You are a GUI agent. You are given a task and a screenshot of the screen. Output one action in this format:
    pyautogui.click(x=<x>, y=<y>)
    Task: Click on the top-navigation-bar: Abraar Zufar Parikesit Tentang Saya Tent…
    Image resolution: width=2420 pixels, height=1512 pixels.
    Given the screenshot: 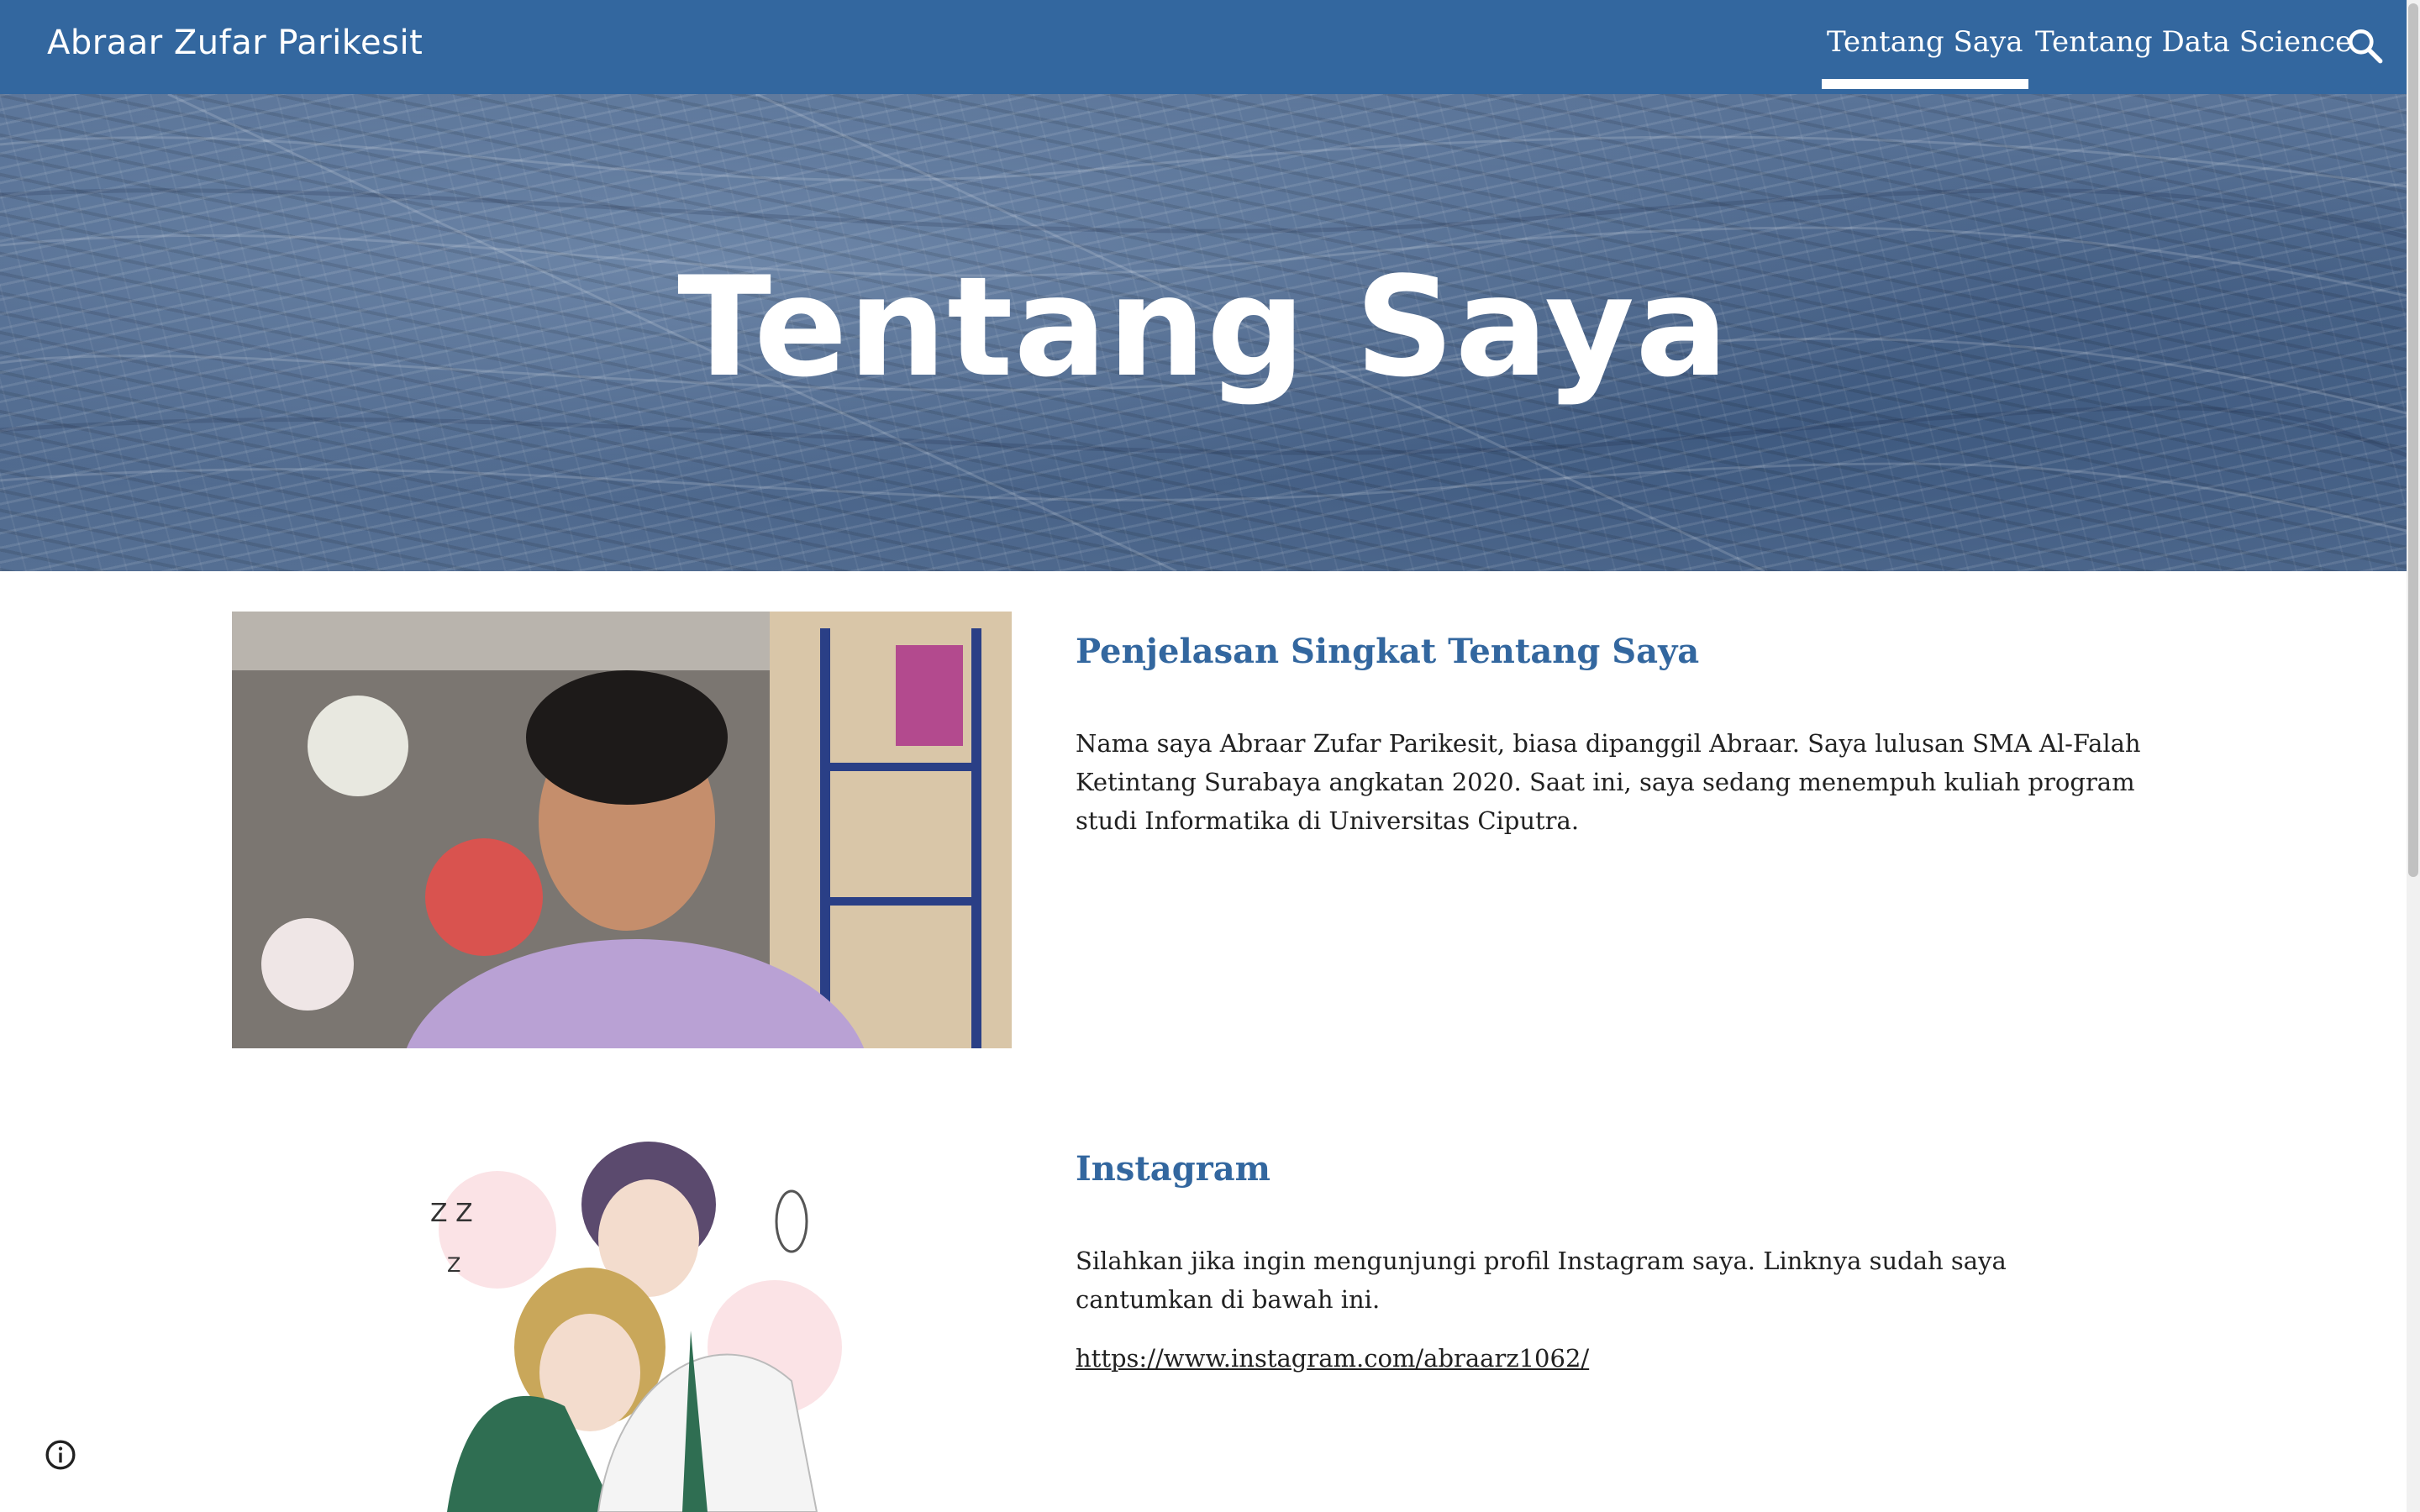 What is the action you would take?
    pyautogui.click(x=1203, y=47)
    